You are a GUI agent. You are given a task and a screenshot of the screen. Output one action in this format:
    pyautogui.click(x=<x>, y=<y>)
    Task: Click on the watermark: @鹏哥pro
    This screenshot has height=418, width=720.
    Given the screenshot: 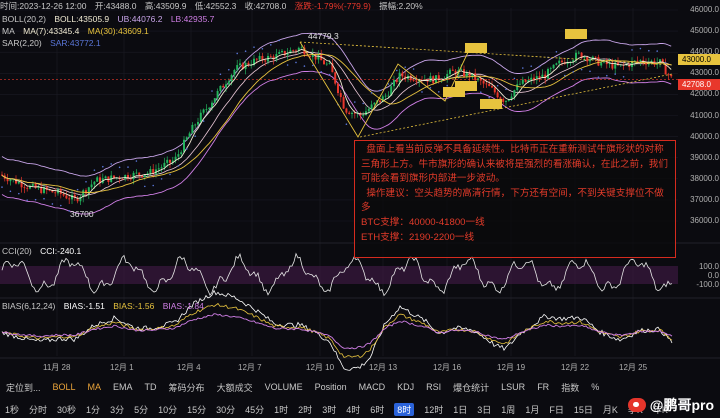 What is the action you would take?
    pyautogui.click(x=670, y=405)
    